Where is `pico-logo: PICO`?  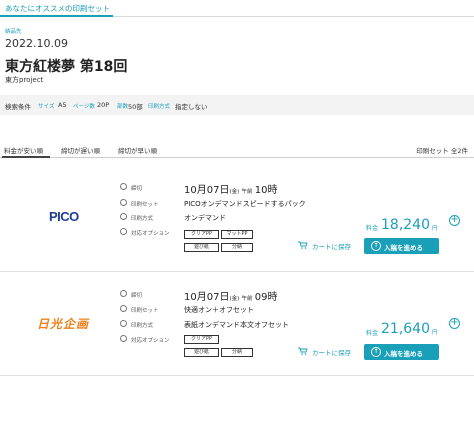
pico-logo: PICO is located at coordinates (64, 216).